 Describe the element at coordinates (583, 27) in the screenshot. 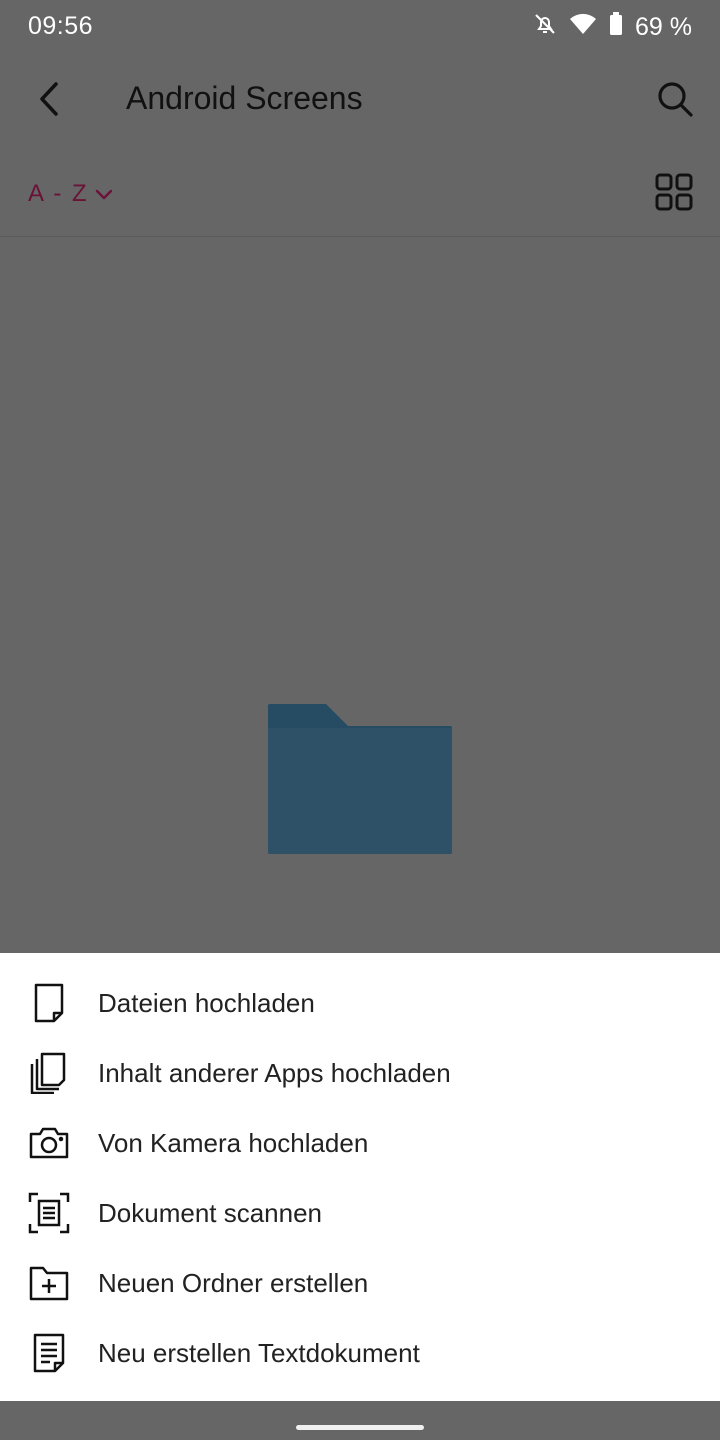

I see `wifi-icon` at that location.